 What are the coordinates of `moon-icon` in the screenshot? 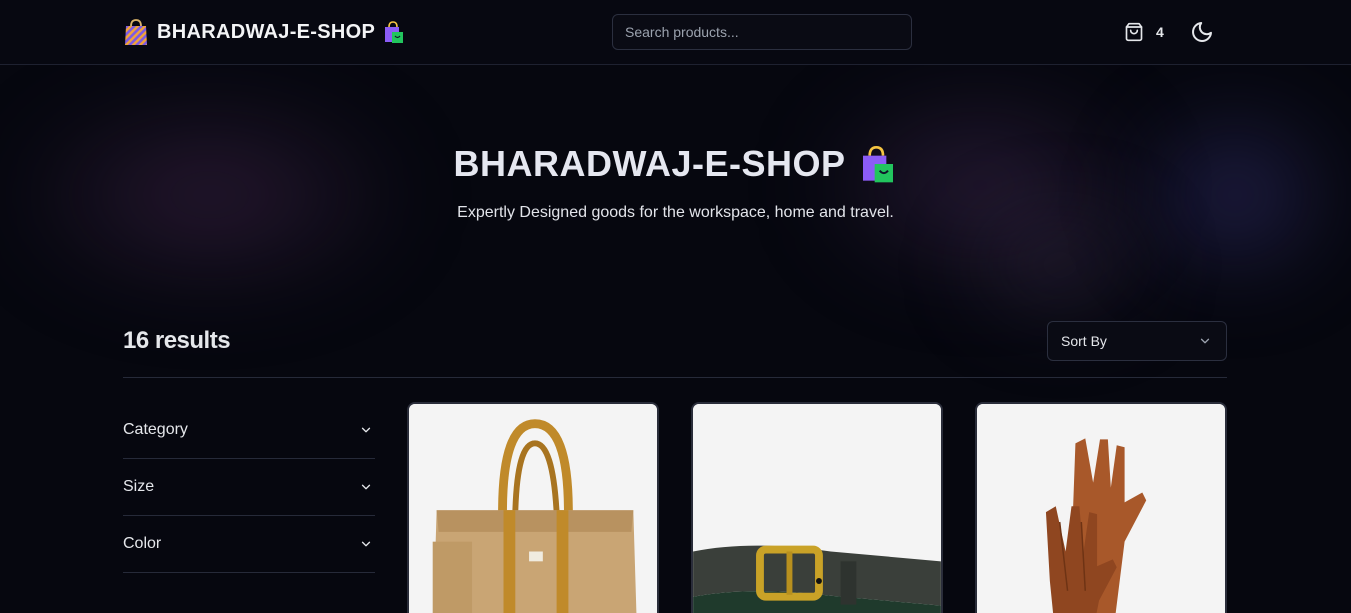 It's located at (1202, 32).